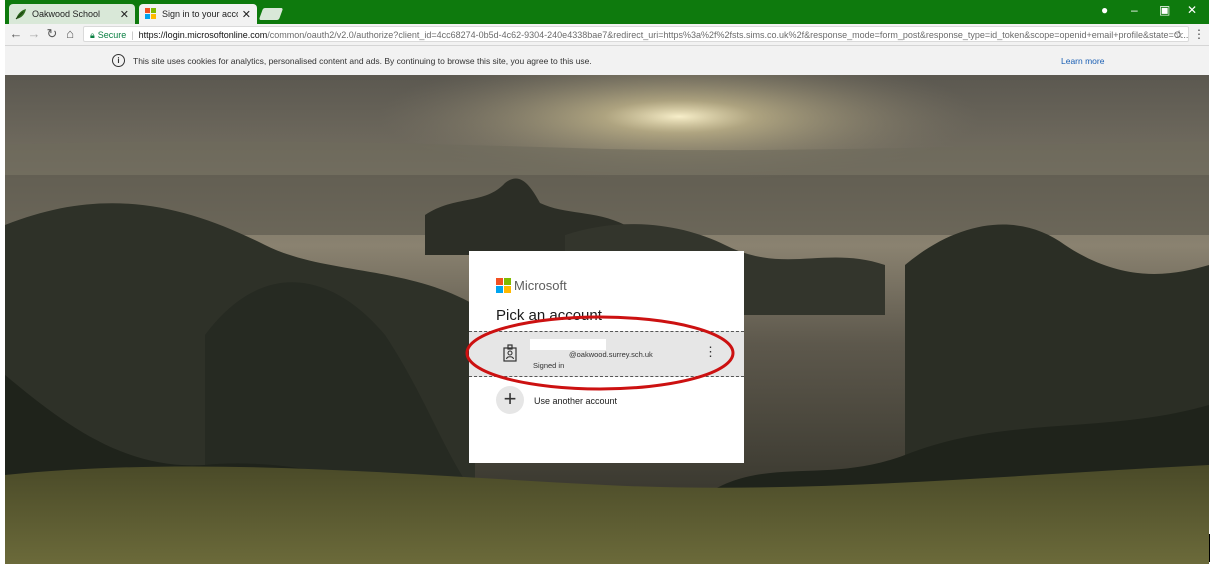 The image size is (1214, 569). What do you see at coordinates (34, 33) in the screenshot?
I see `forward-icon: →` at bounding box center [34, 33].